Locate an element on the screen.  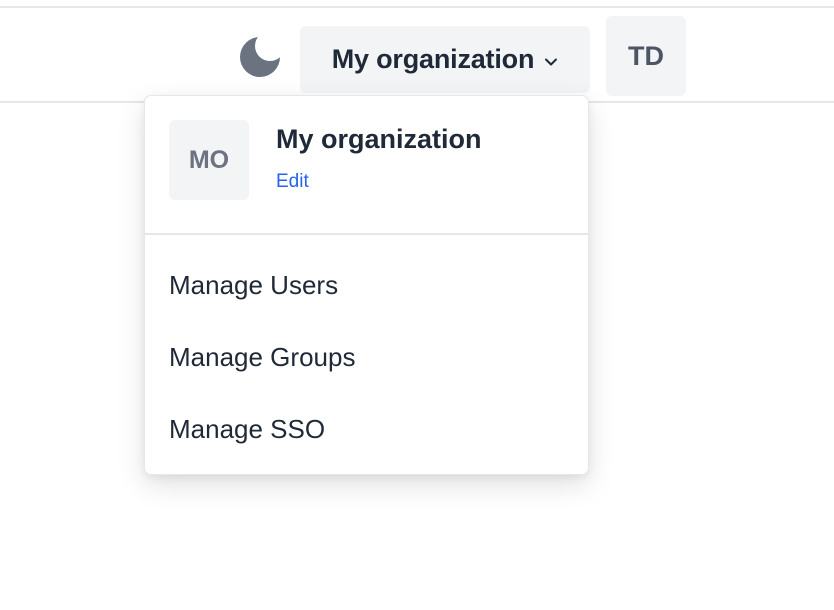
menu-item-manage-sso: Manage SSO is located at coordinates (247, 429).